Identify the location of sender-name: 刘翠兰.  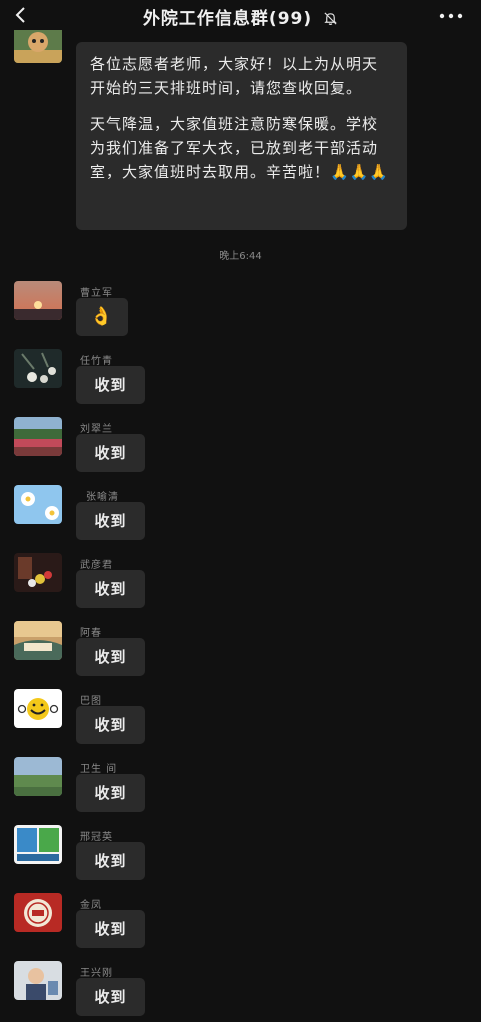
(96, 429).